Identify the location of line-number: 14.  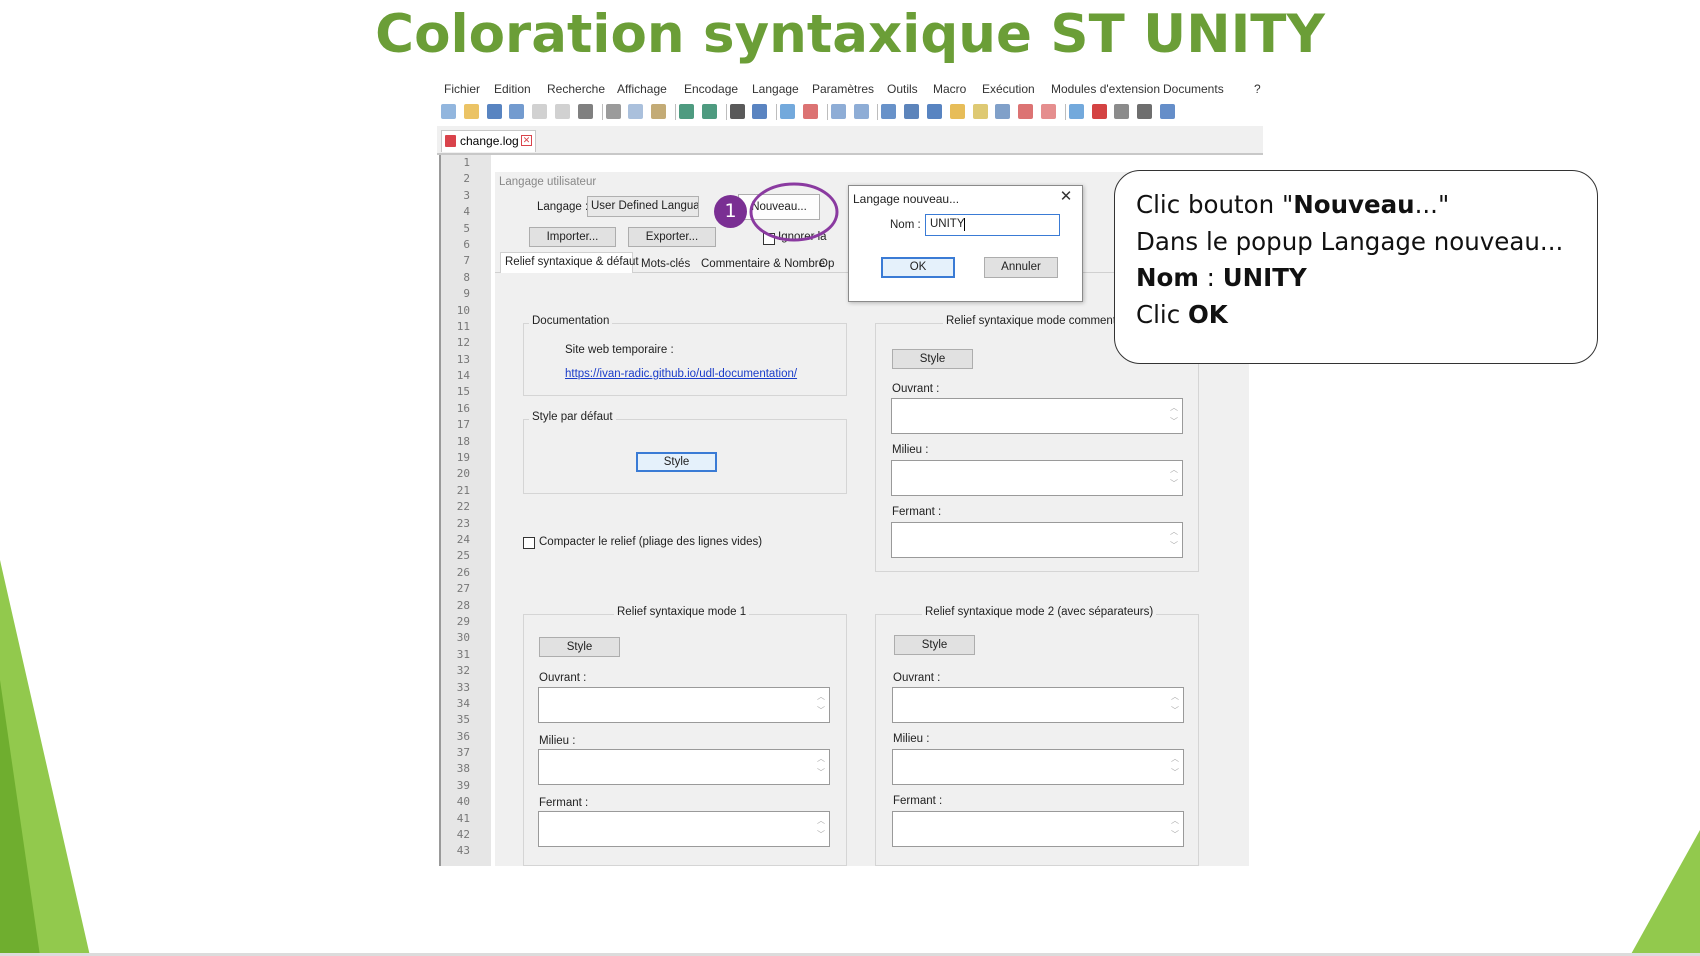
(463, 376).